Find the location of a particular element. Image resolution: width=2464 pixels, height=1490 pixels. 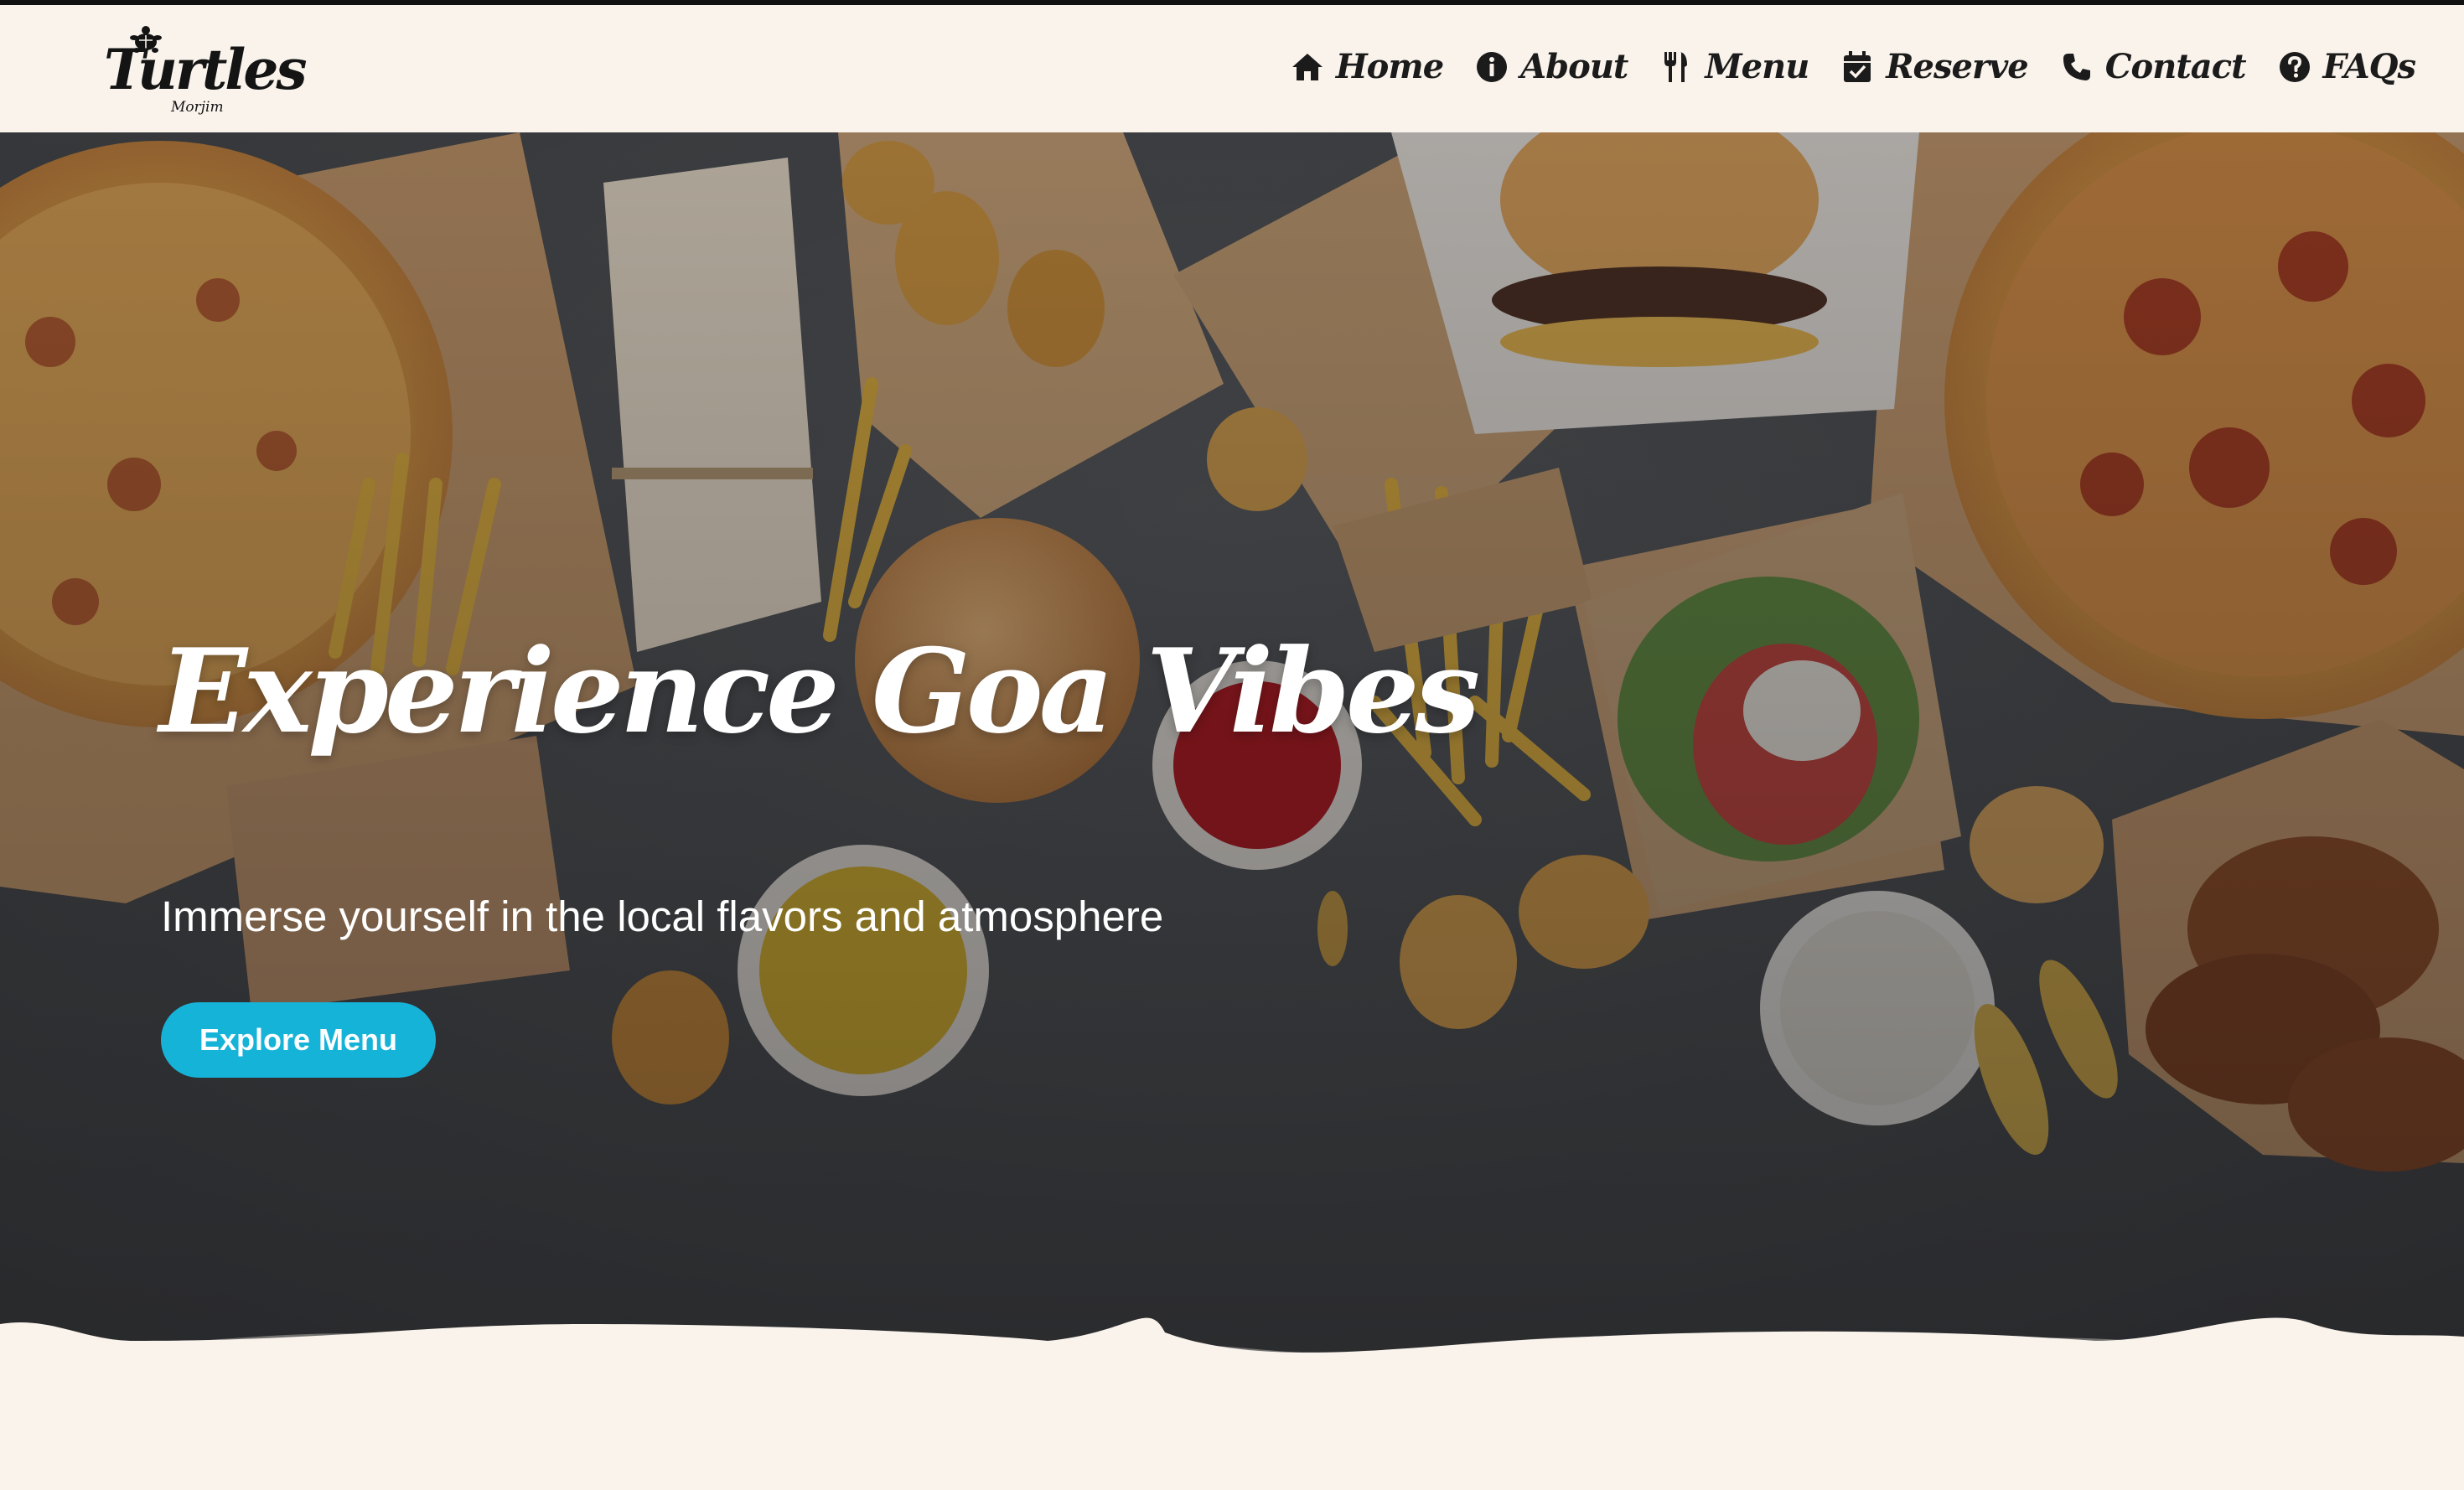

nav-reserve: Reserve is located at coordinates (1934, 66).